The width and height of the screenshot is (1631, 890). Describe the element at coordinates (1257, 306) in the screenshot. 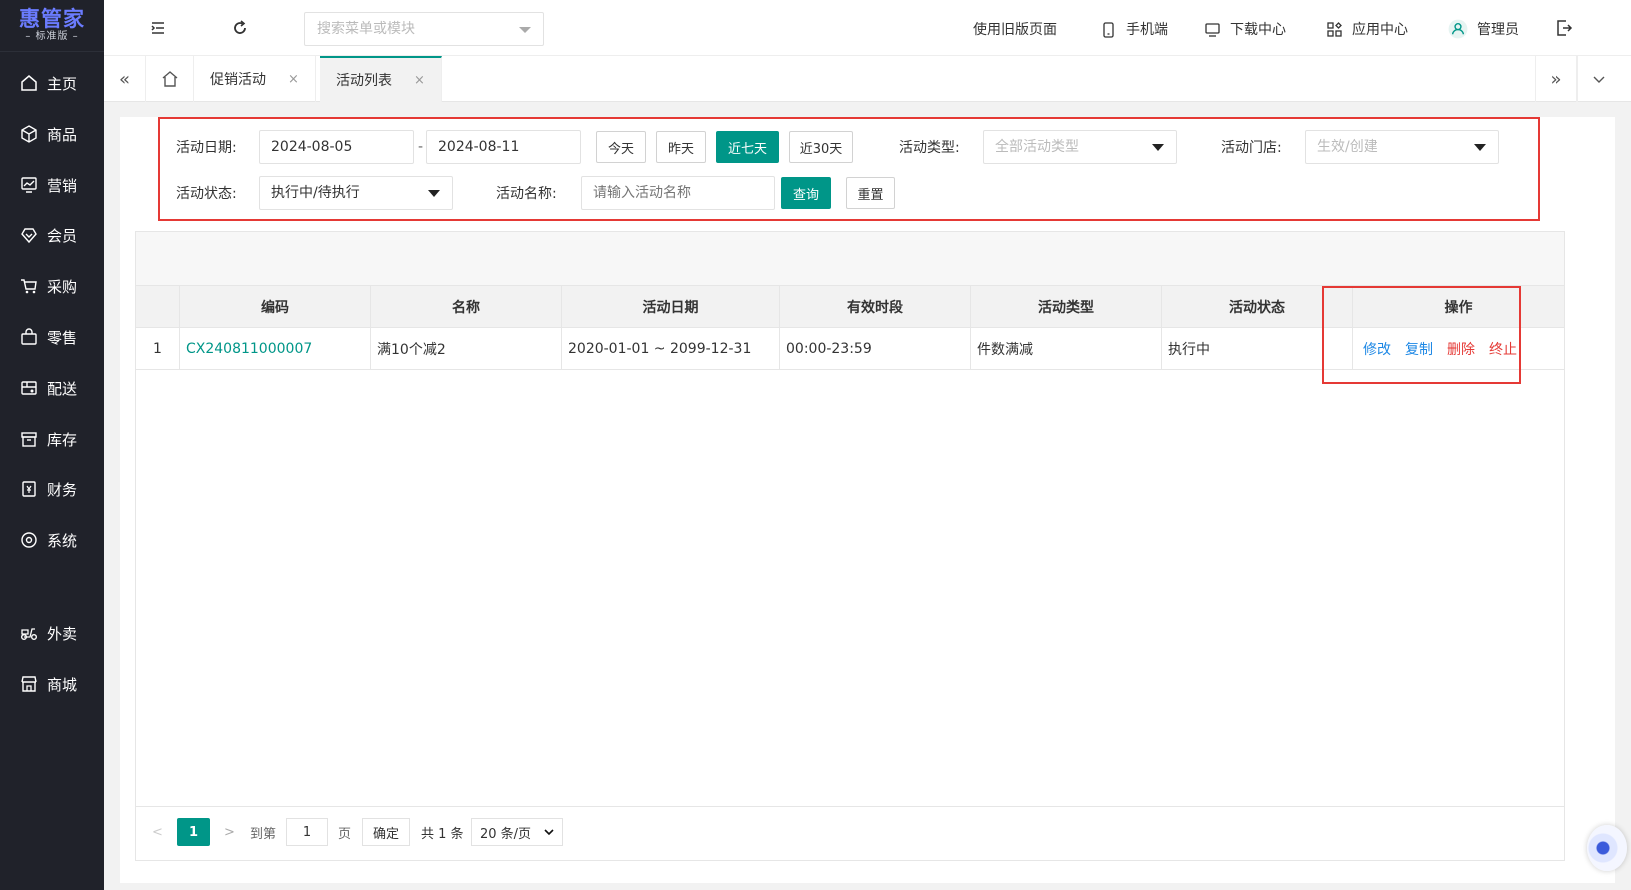

I see `header-status: 活动状态` at that location.